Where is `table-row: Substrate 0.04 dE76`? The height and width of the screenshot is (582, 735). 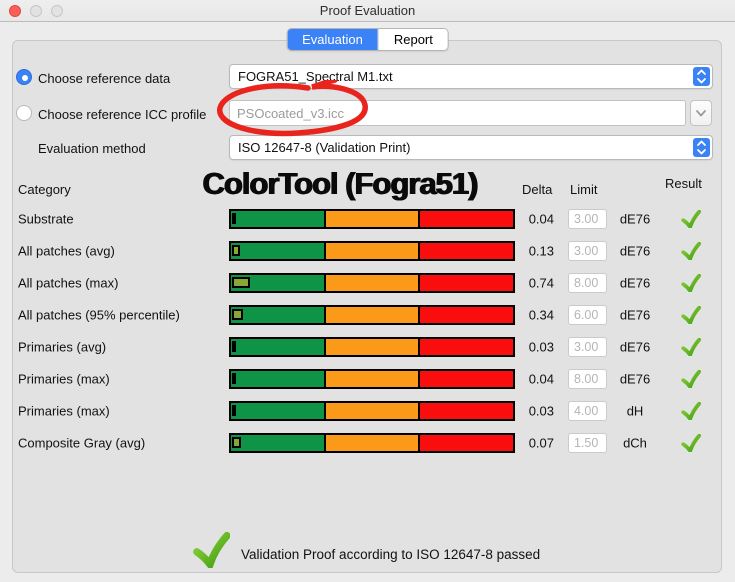 table-row: Substrate 0.04 dE76 is located at coordinates (367, 219).